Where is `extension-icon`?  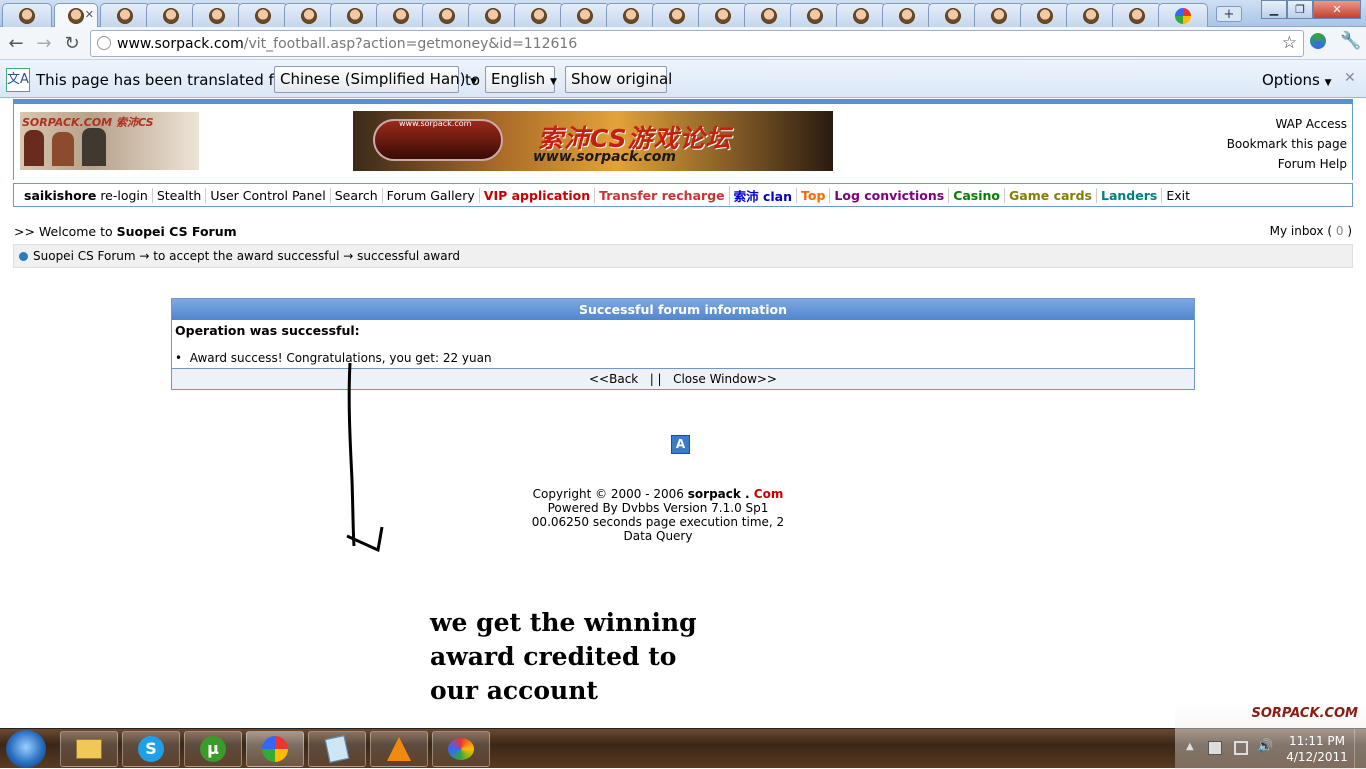
extension-icon is located at coordinates (1318, 41).